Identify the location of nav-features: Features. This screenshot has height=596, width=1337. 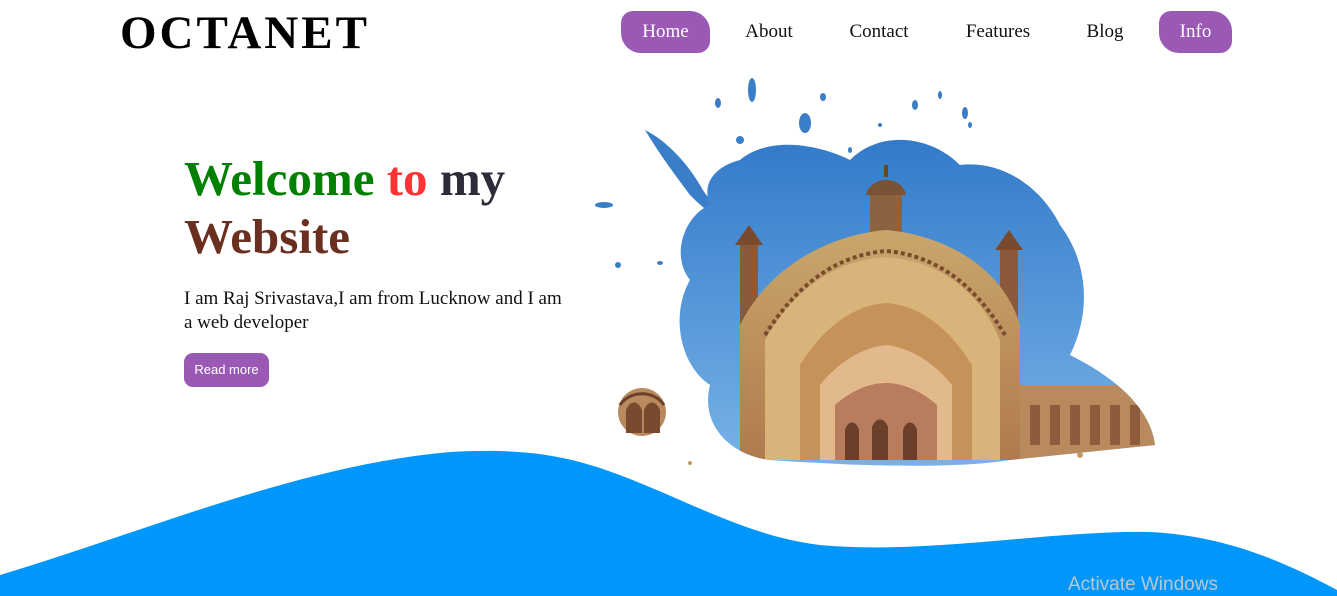
(998, 32).